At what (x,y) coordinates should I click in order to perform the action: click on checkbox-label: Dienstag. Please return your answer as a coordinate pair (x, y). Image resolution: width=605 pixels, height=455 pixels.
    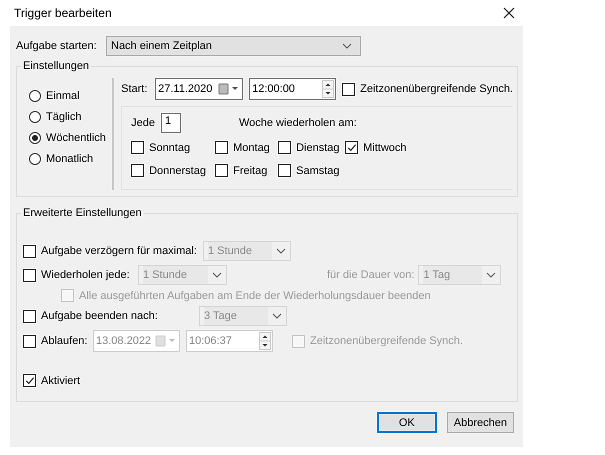
    Looking at the image, I should click on (318, 148).